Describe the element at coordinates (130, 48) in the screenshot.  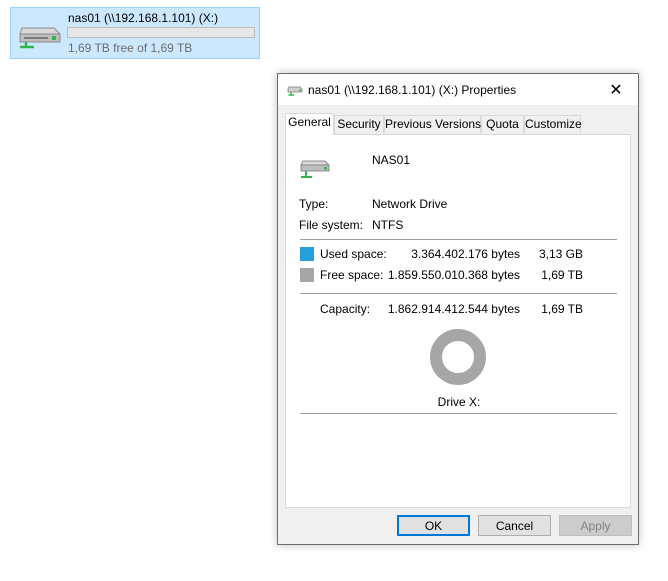
I see `drive-free-text: 1,69 TB free of 1,69 TB` at that location.